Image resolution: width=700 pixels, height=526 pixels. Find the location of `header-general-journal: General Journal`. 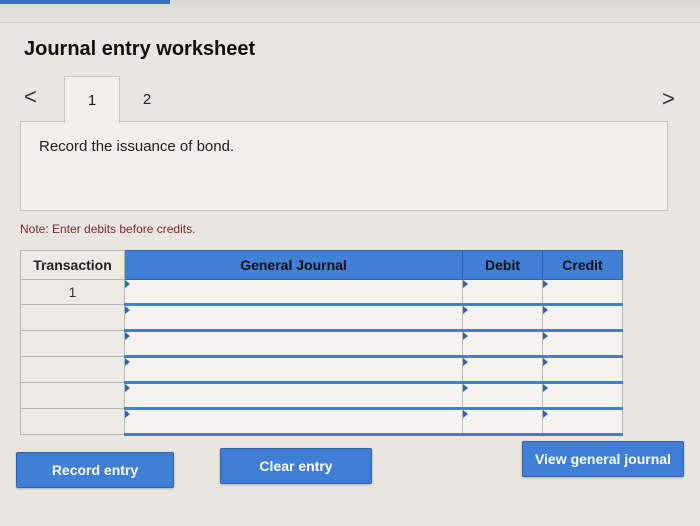

header-general-journal: General Journal is located at coordinates (293, 265).